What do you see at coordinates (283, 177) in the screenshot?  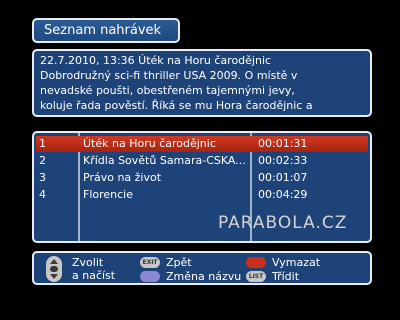 I see `recording-duration: 00:01:07` at bounding box center [283, 177].